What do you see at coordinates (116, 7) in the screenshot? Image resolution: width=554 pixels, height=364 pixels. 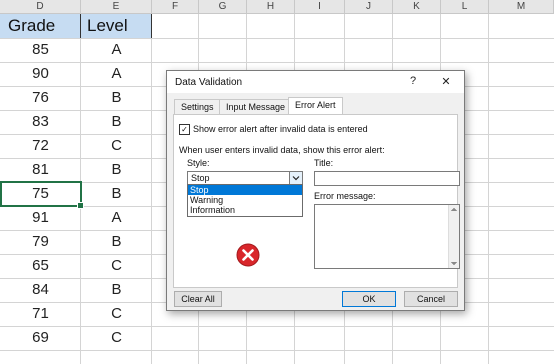 I see `column-header-e: E` at bounding box center [116, 7].